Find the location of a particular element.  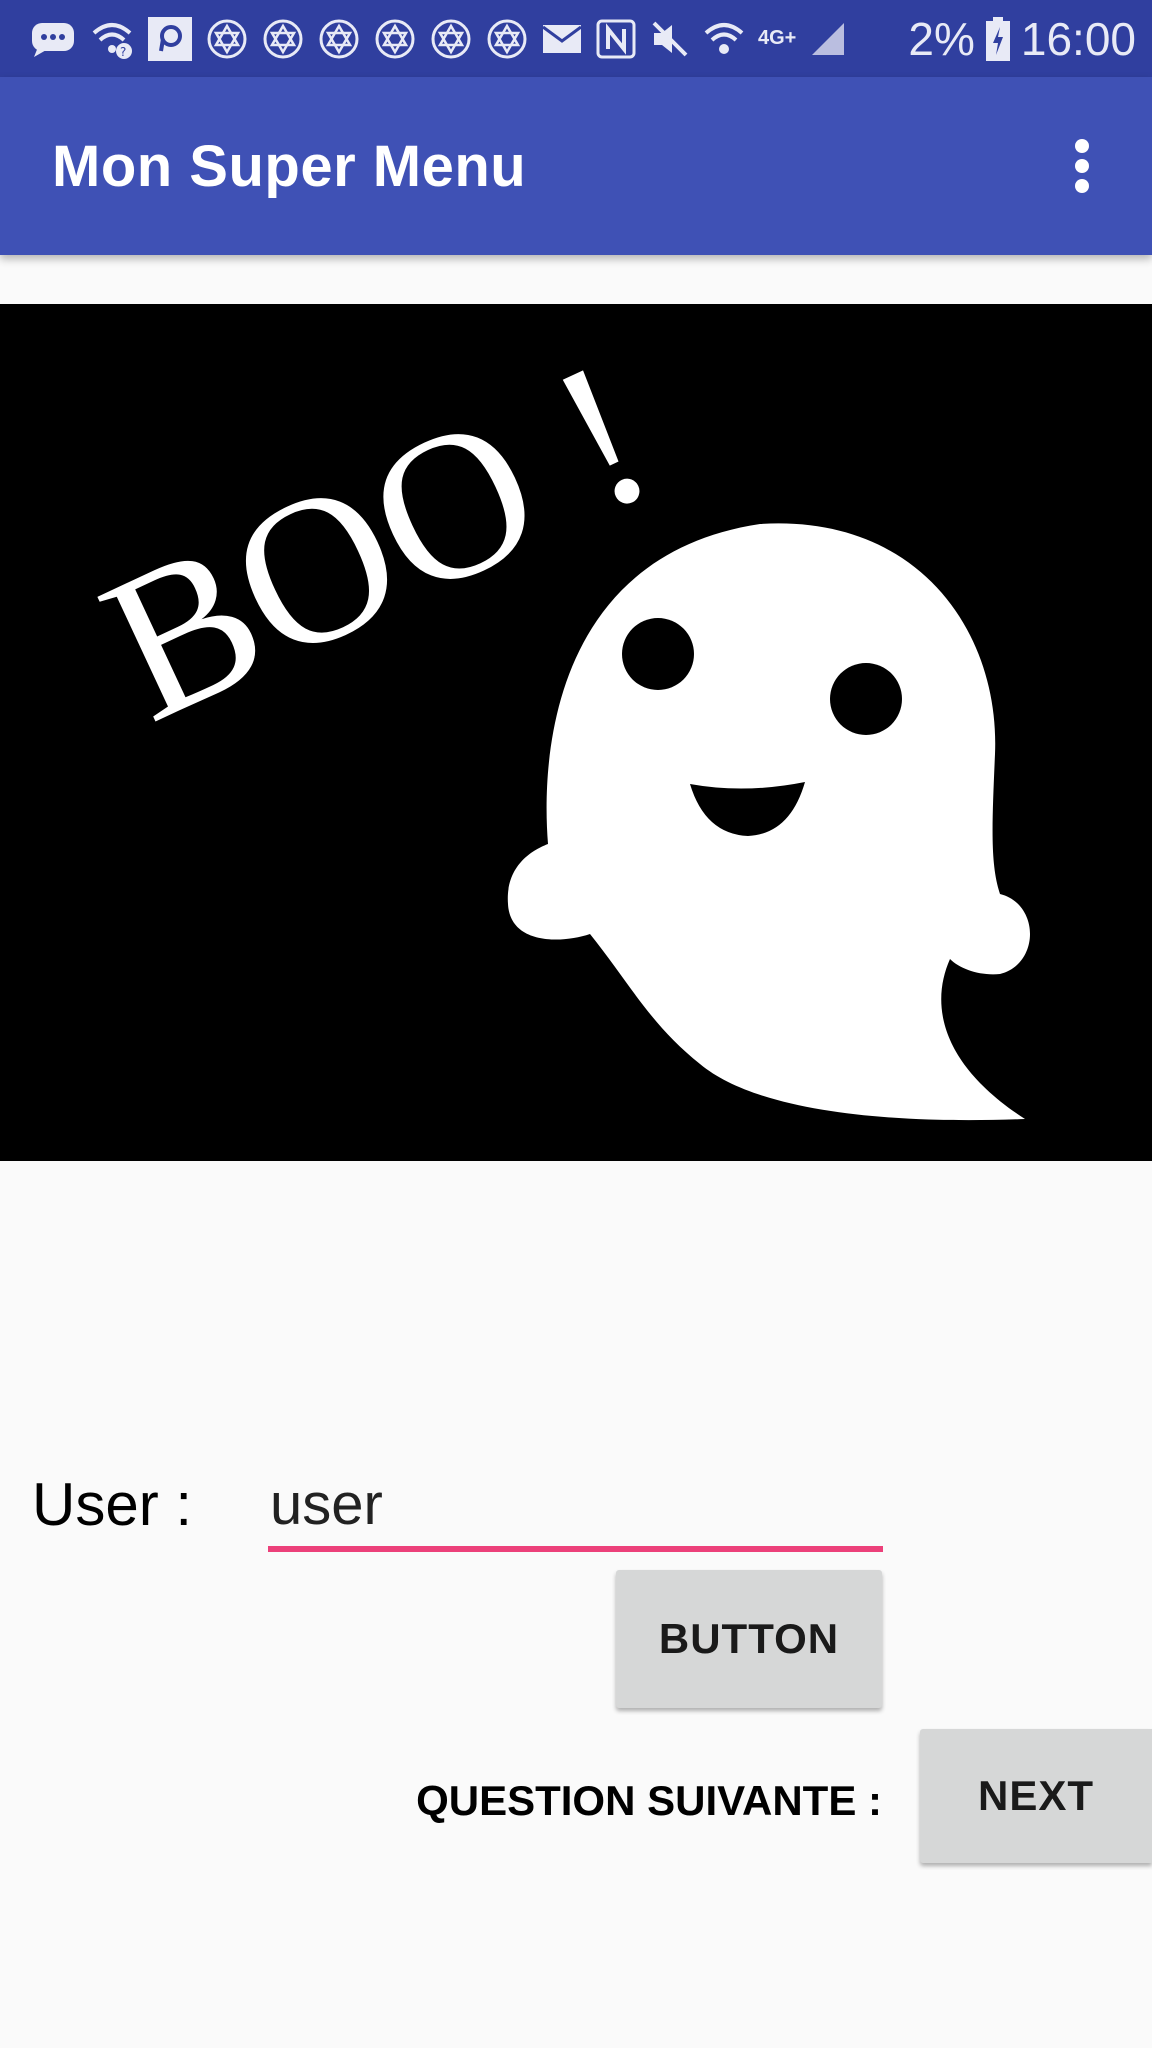

notification-icons: ? 4G+ is located at coordinates (469, 38).